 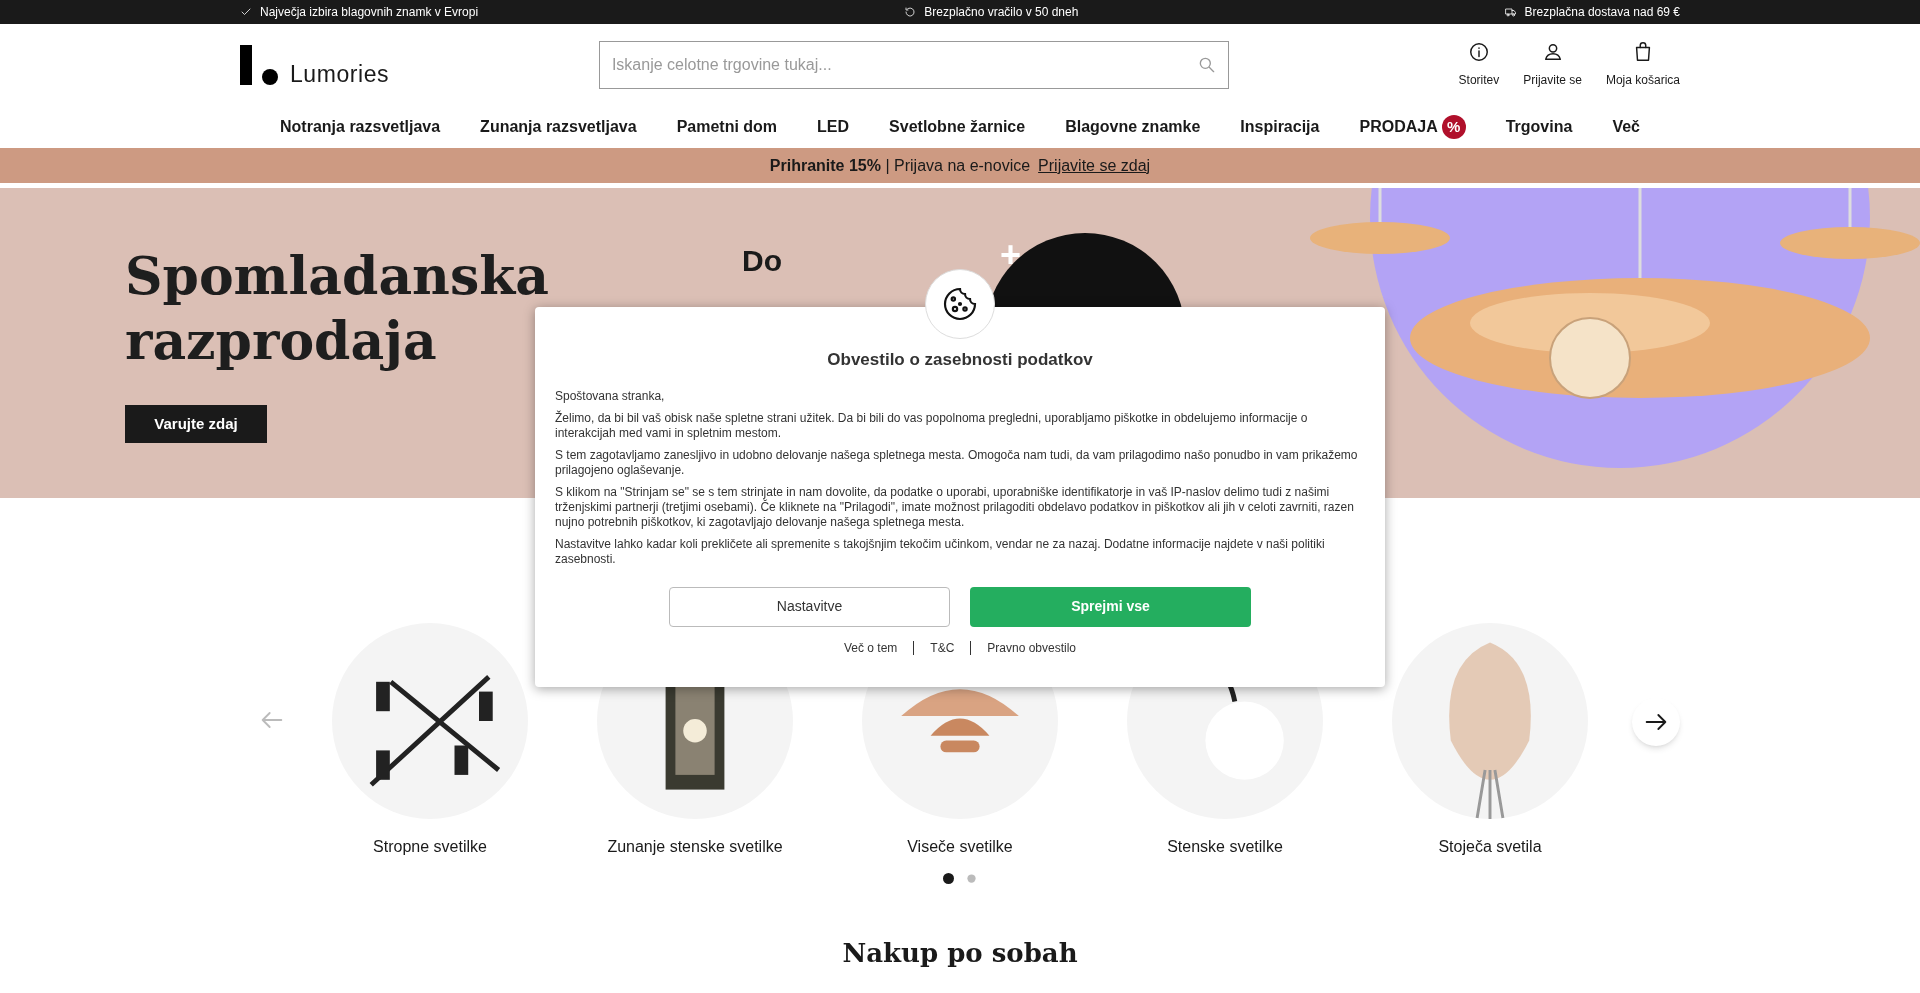 What do you see at coordinates (960, 953) in the screenshot?
I see `section-heading: Nakup po sobah` at bounding box center [960, 953].